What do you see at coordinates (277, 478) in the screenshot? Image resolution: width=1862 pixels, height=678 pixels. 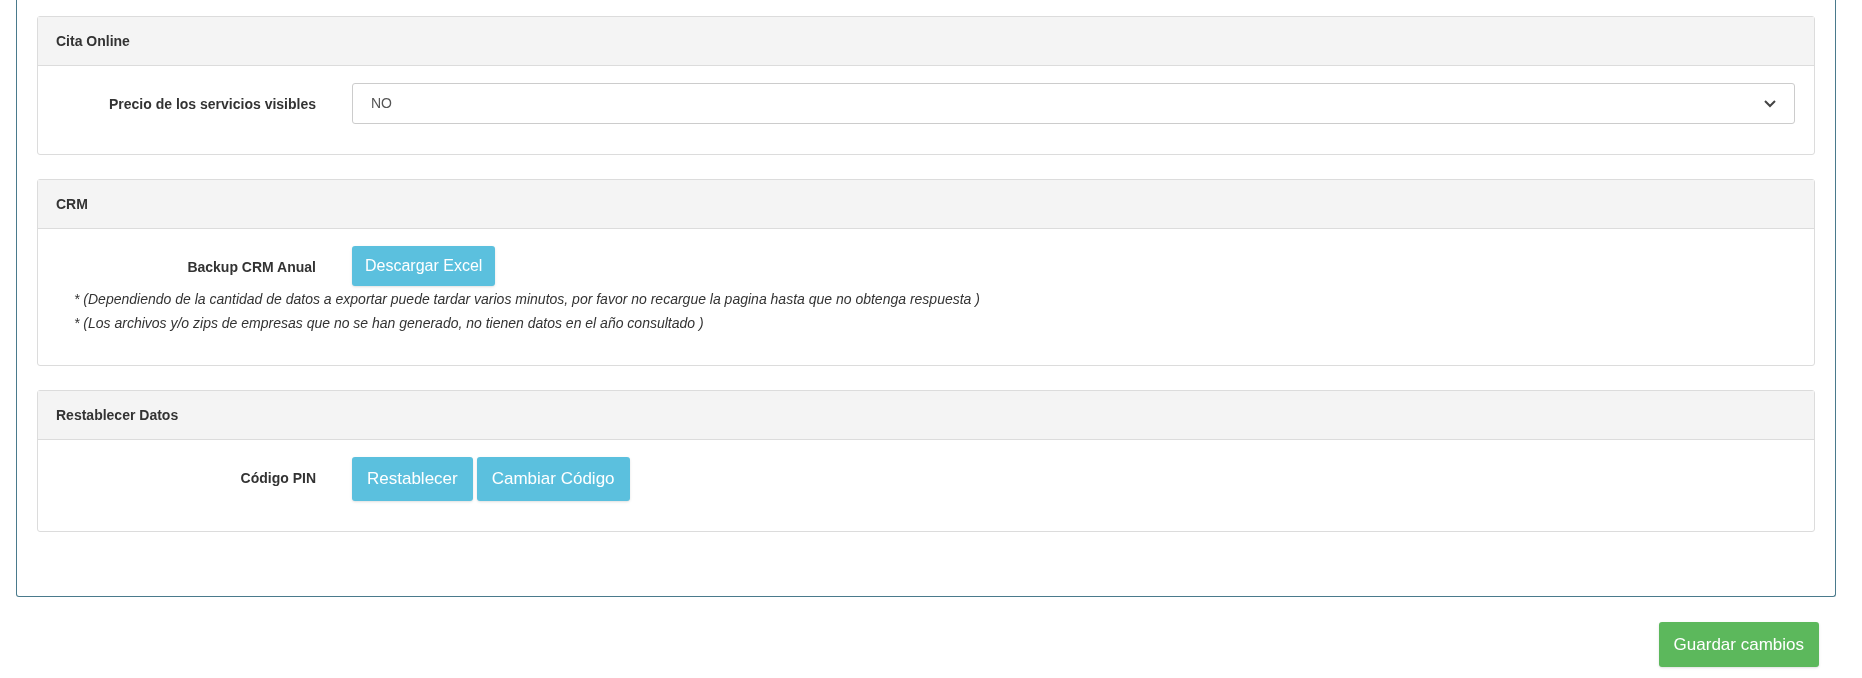 I see `field-label: Código PIN` at bounding box center [277, 478].